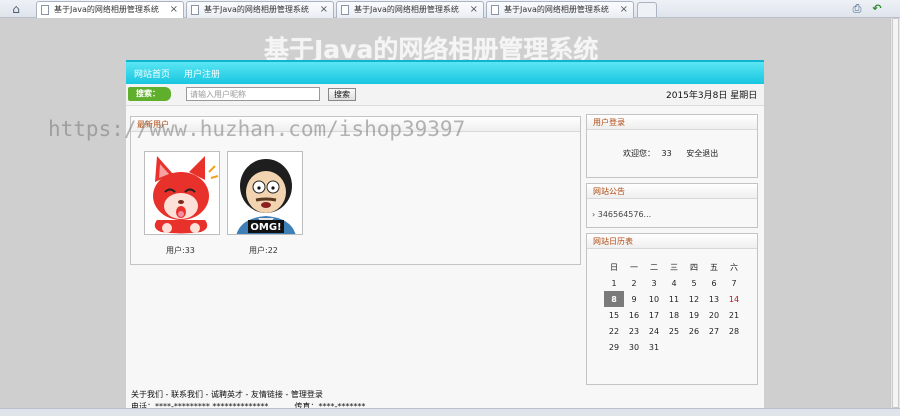  I want to click on calendar-day: 19, so click(694, 315).